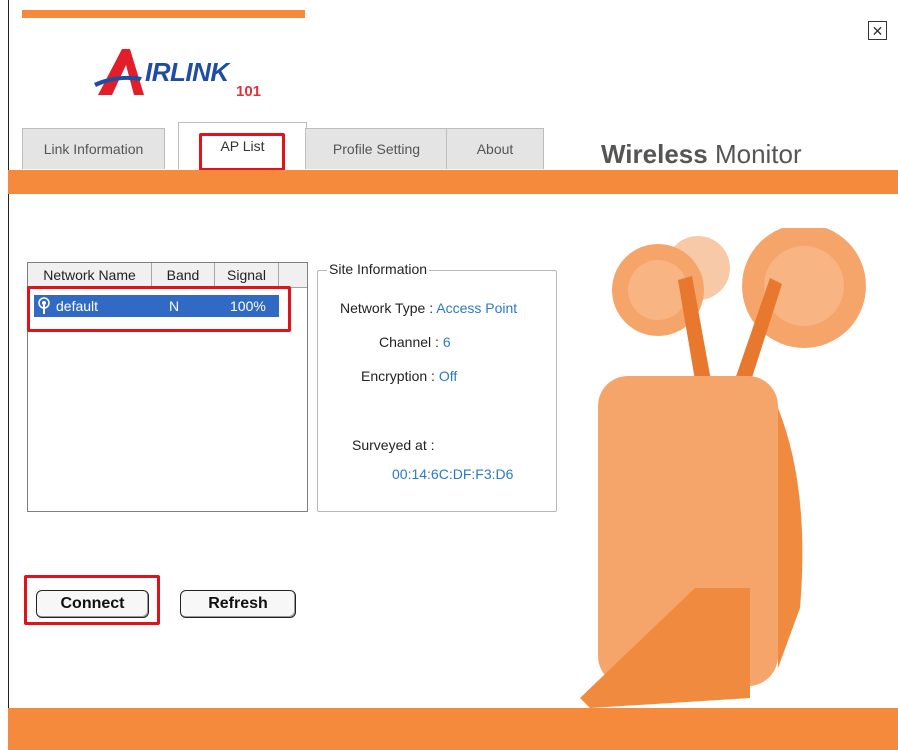  I want to click on header-orange-bar, so click(453, 182).